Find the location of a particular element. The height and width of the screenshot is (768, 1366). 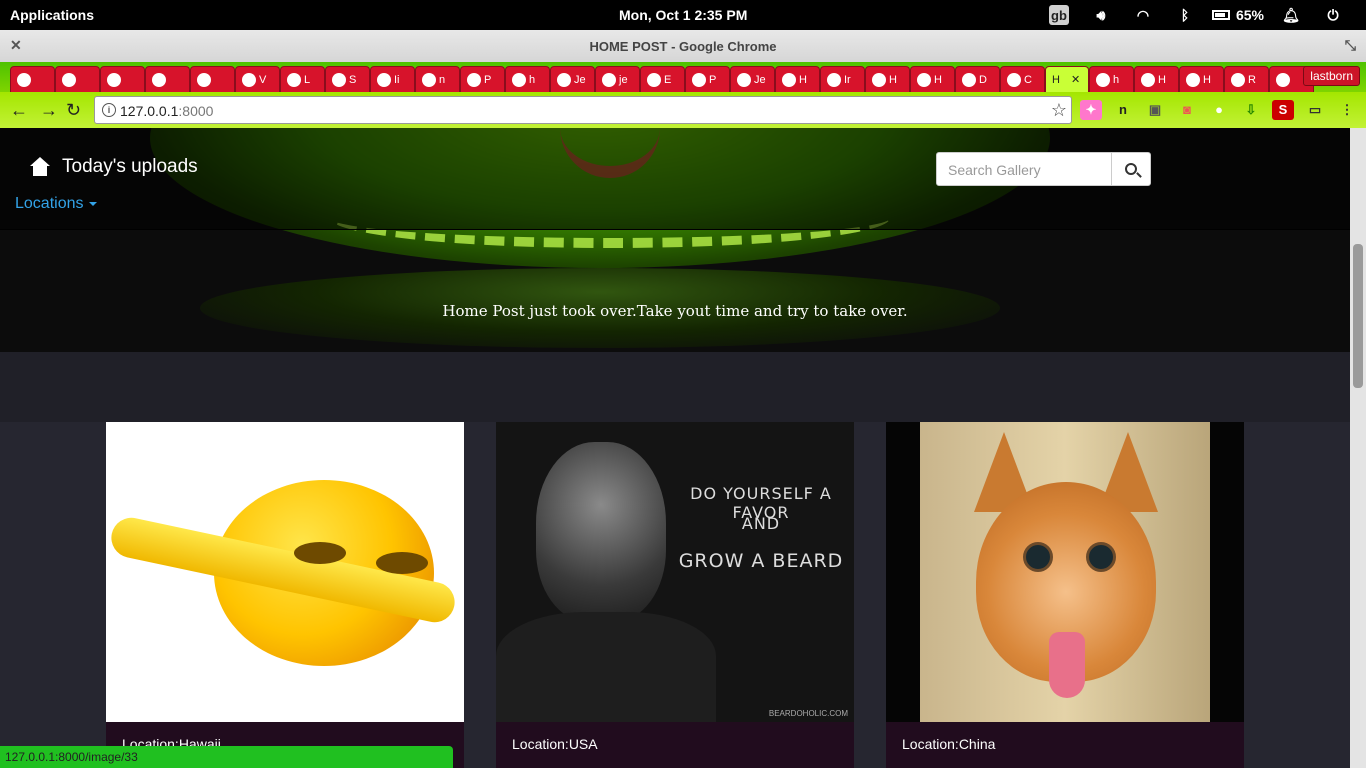

browser-tab: C is located at coordinates (1022, 79).